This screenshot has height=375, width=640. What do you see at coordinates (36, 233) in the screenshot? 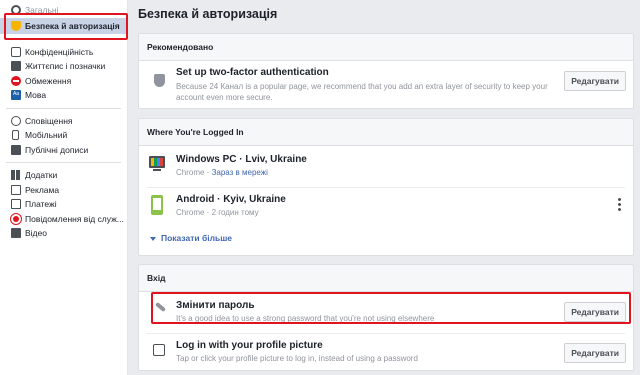
I see `sidebar-item-label: Відео` at bounding box center [36, 233].